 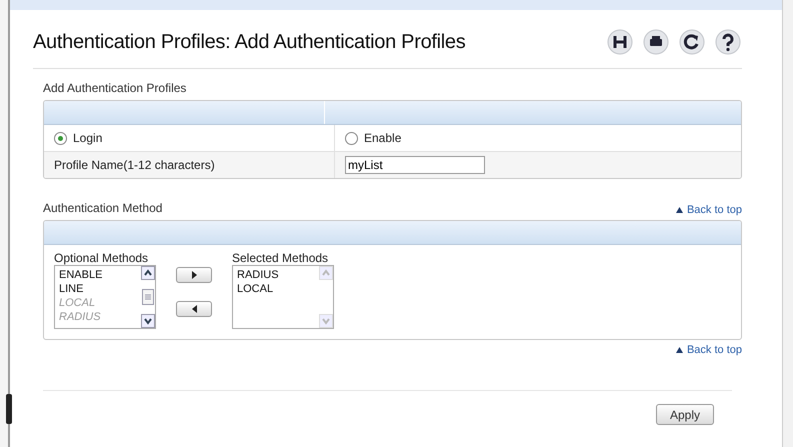 What do you see at coordinates (728, 42) in the screenshot?
I see `help-icon` at bounding box center [728, 42].